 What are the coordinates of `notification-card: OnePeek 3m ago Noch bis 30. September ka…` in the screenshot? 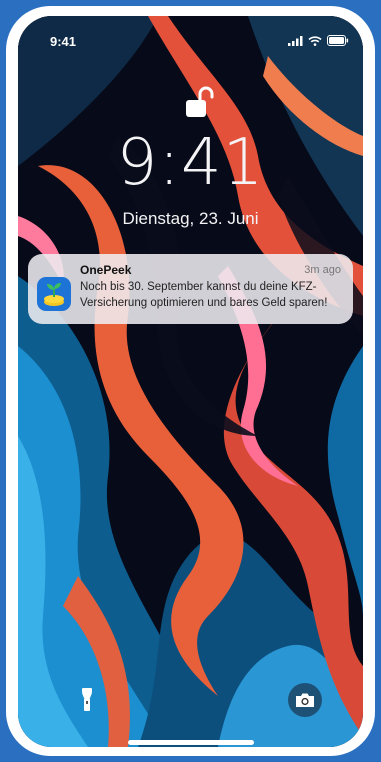 It's located at (190, 289).